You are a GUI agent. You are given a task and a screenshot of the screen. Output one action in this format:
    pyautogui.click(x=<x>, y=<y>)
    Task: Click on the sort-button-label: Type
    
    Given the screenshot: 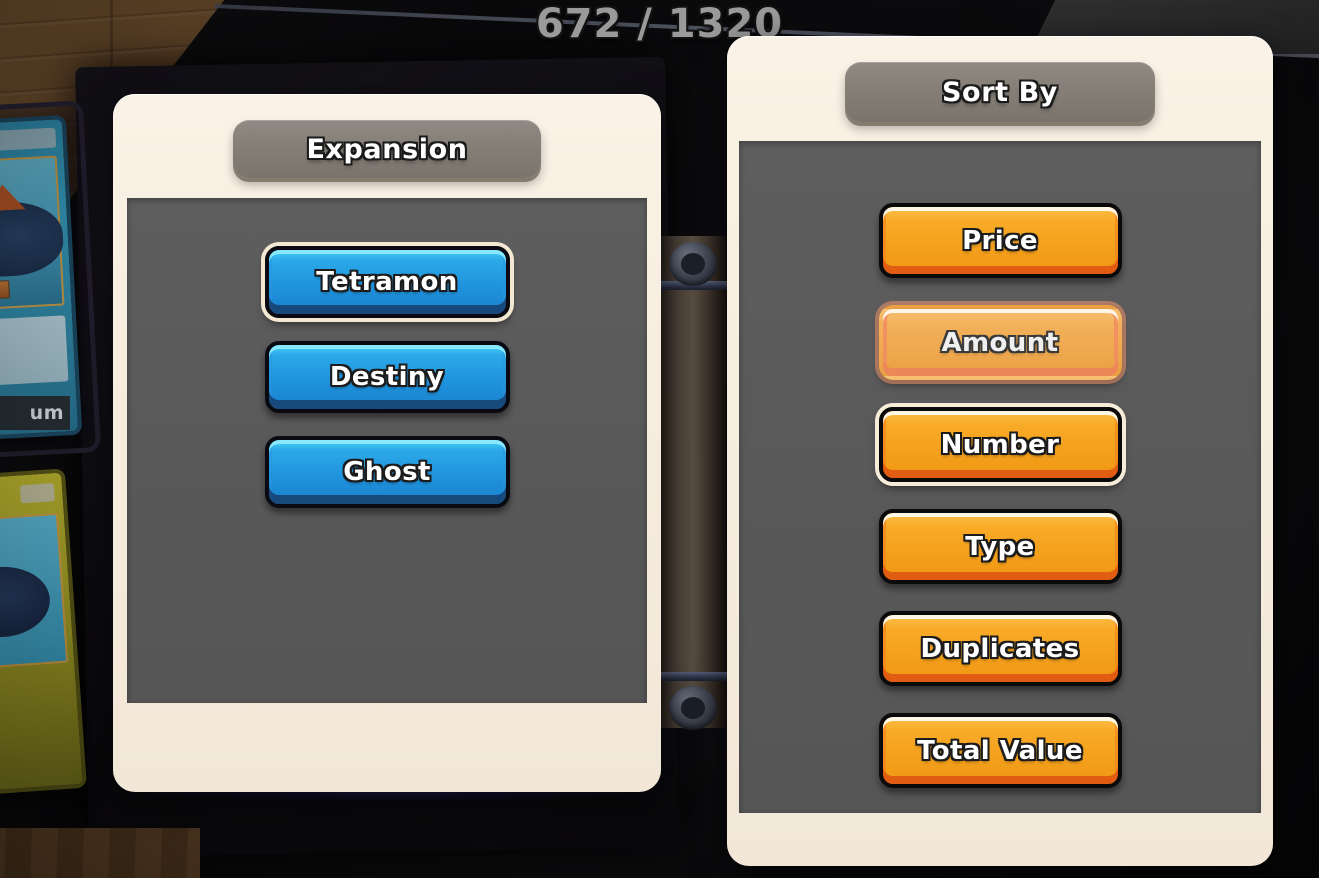 What is the action you would take?
    pyautogui.click(x=1000, y=546)
    